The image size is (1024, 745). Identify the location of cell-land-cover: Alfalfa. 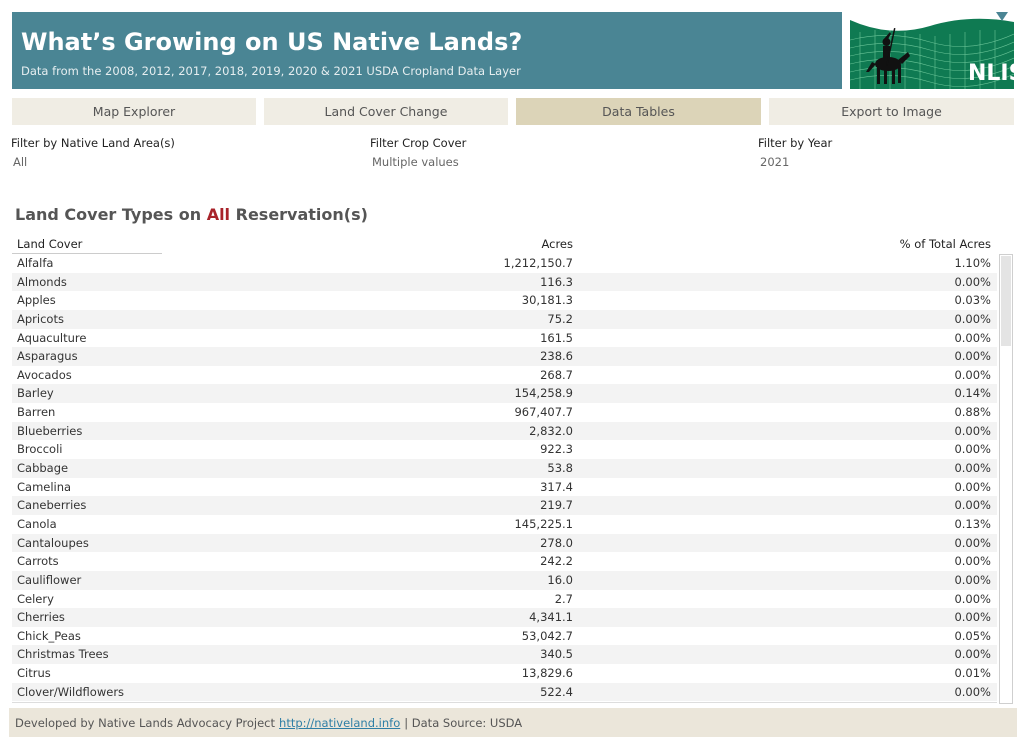
(35, 263).